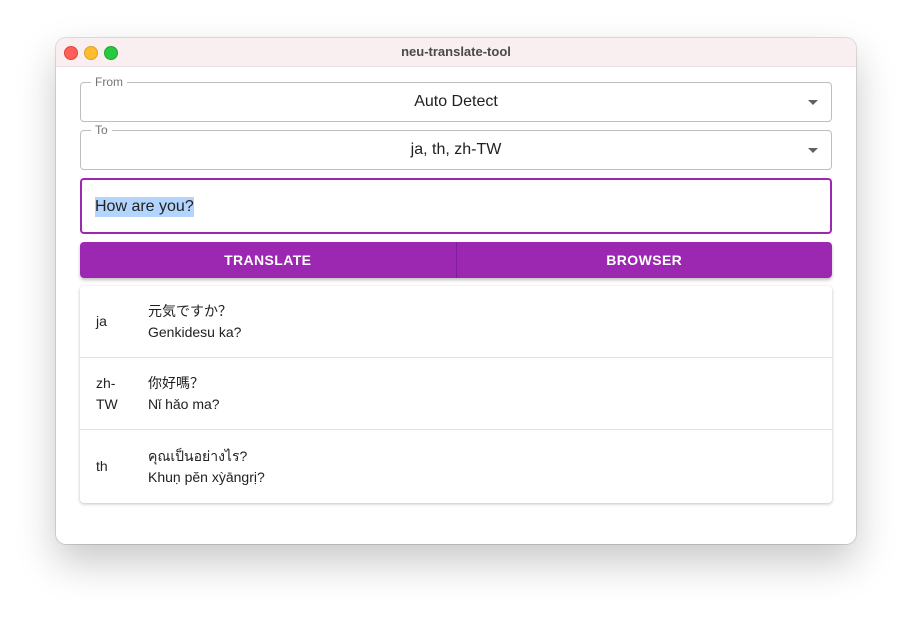 This screenshot has width=912, height=619. What do you see at coordinates (456, 206) in the screenshot?
I see `source-text-input: How are you?` at bounding box center [456, 206].